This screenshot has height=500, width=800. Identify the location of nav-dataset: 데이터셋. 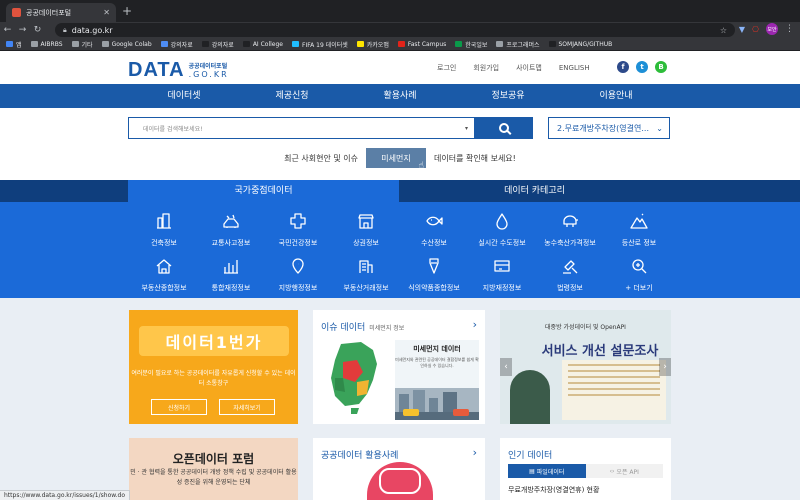
(184, 96).